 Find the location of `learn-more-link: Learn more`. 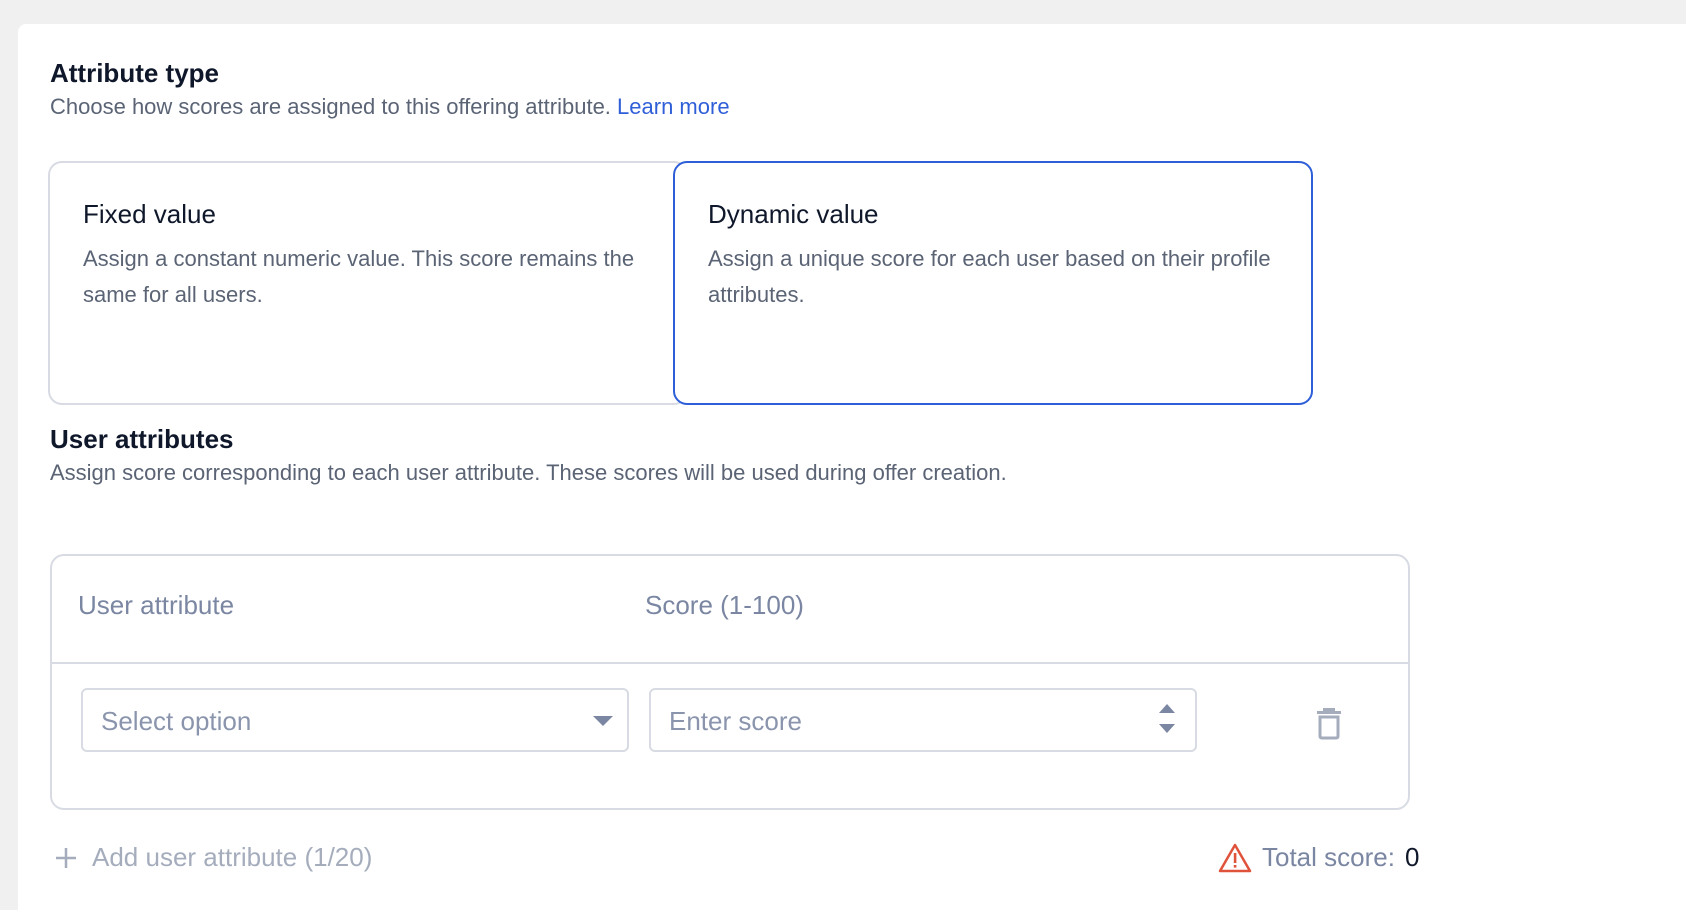

learn-more-link: Learn more is located at coordinates (673, 106).